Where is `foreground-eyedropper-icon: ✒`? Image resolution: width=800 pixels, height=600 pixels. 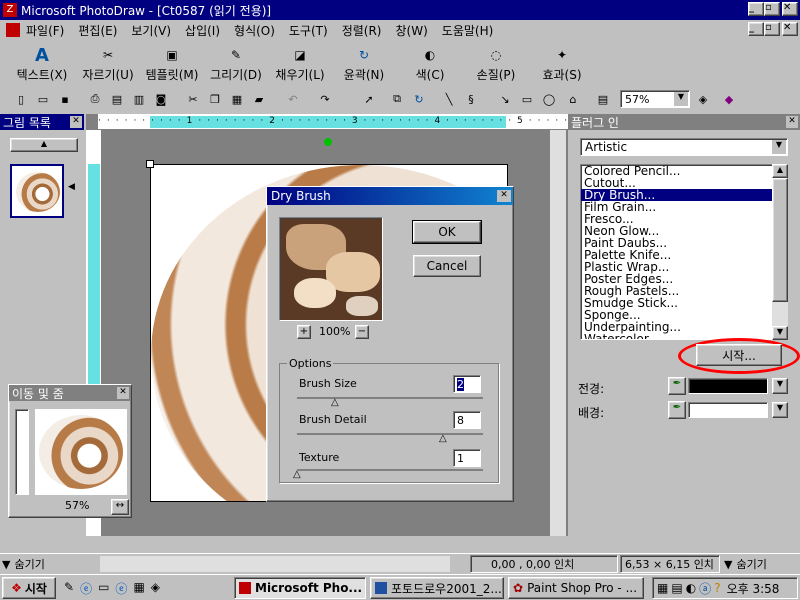
foreground-eyedropper-icon: ✒ is located at coordinates (677, 386).